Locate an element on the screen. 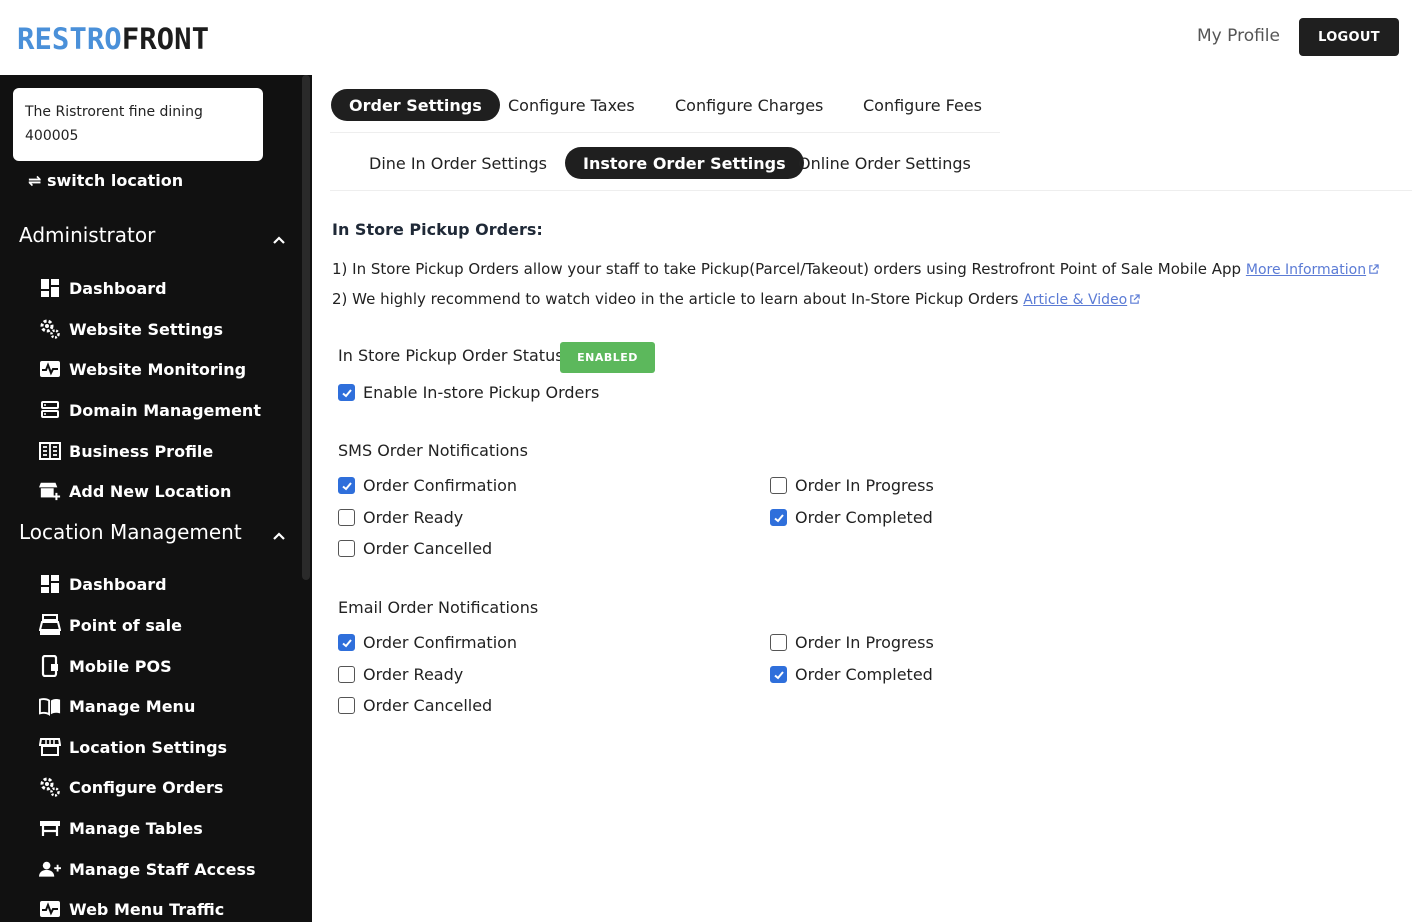 The width and height of the screenshot is (1427, 922). sidebar-item-loc-web-menu-traffic: Web Menu Traffic is located at coordinates (131, 908).